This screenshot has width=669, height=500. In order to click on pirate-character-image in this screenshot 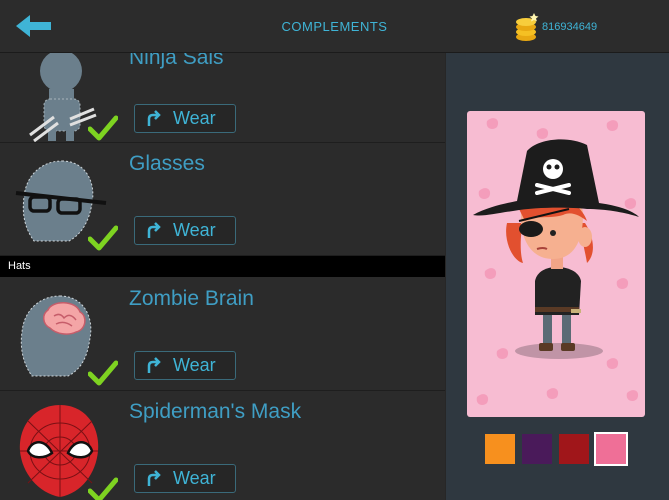, I will do `click(556, 261)`.